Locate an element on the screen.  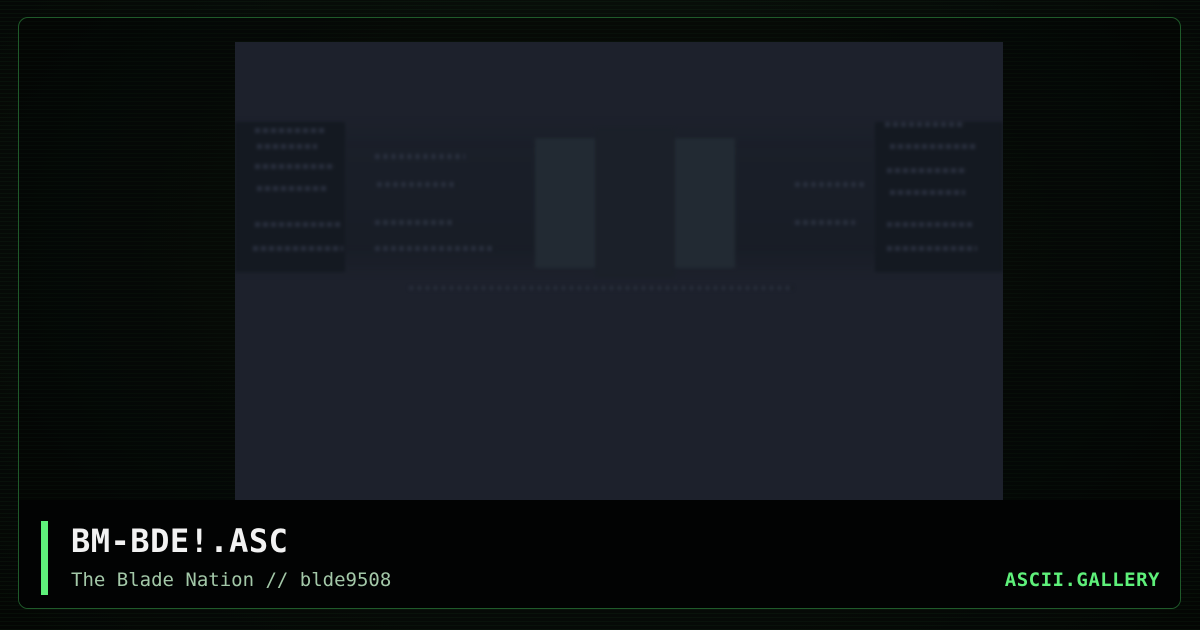
artwork-title: BM-BDE!.ASC is located at coordinates (180, 541).